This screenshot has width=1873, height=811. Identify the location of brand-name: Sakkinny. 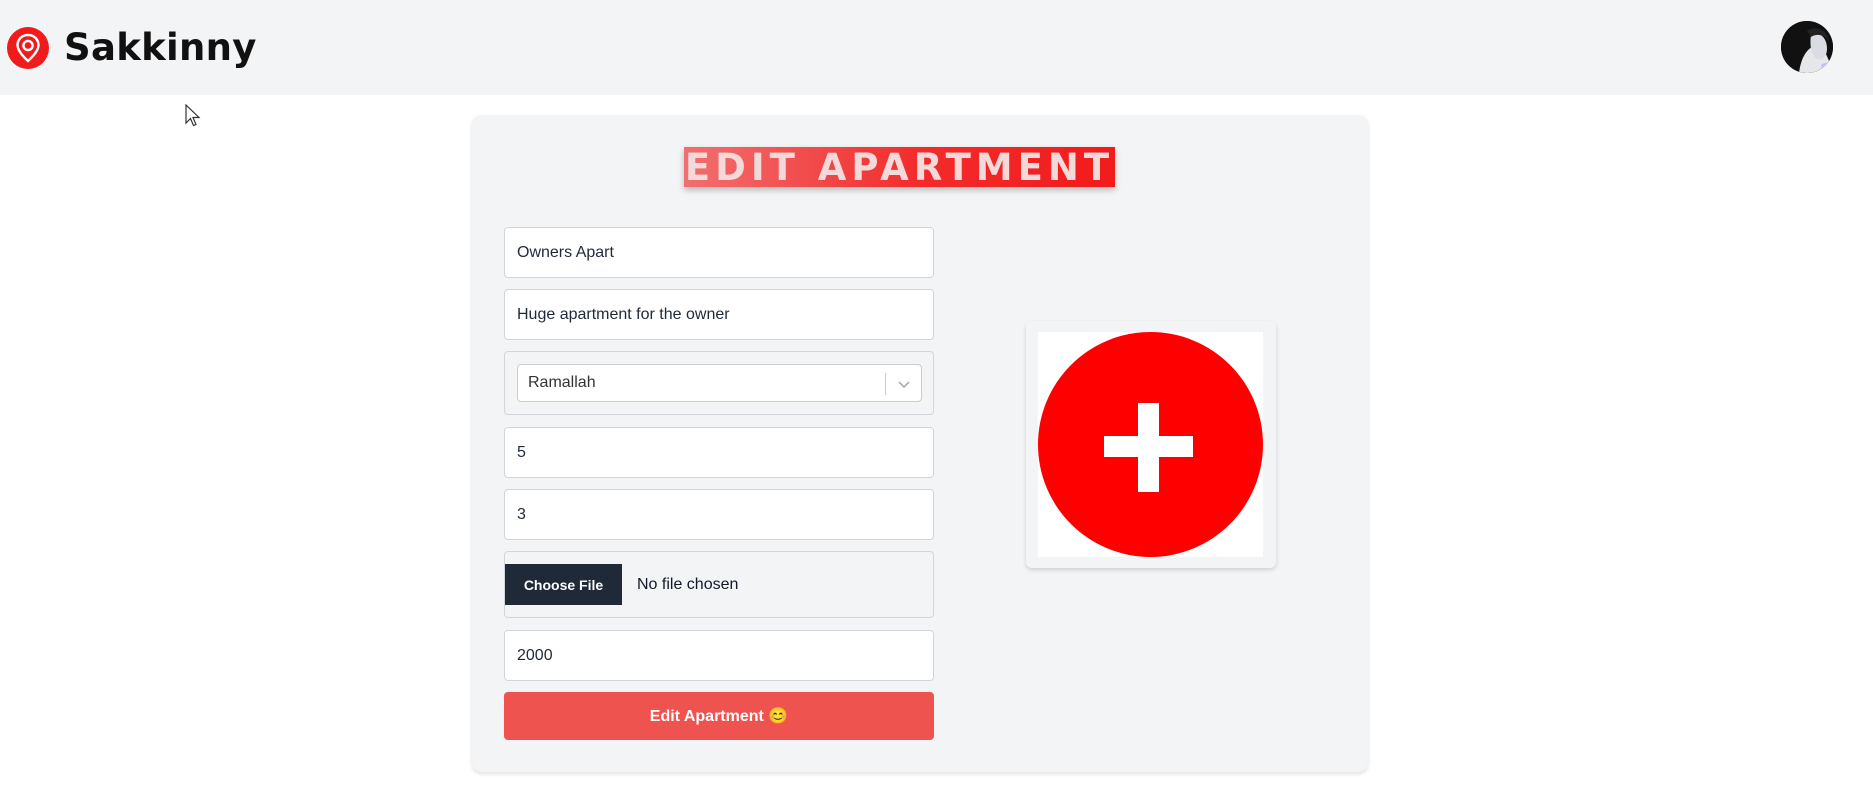
(160, 47).